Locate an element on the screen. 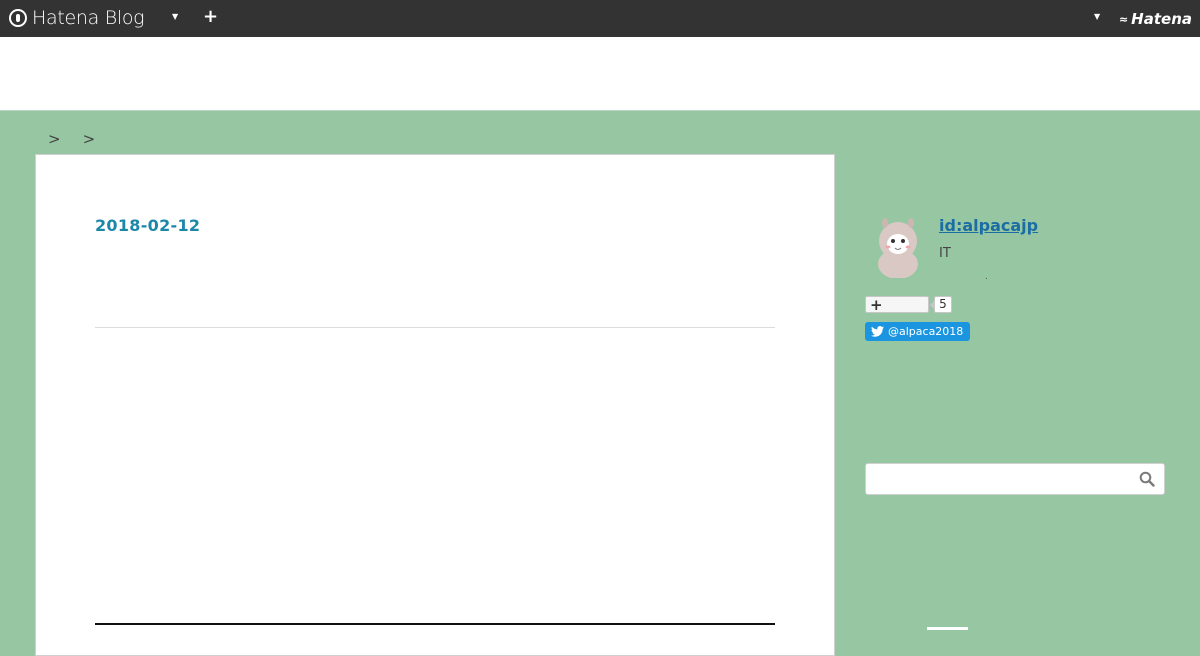 The width and height of the screenshot is (1200, 656). new-post-button: + is located at coordinates (210, 17).